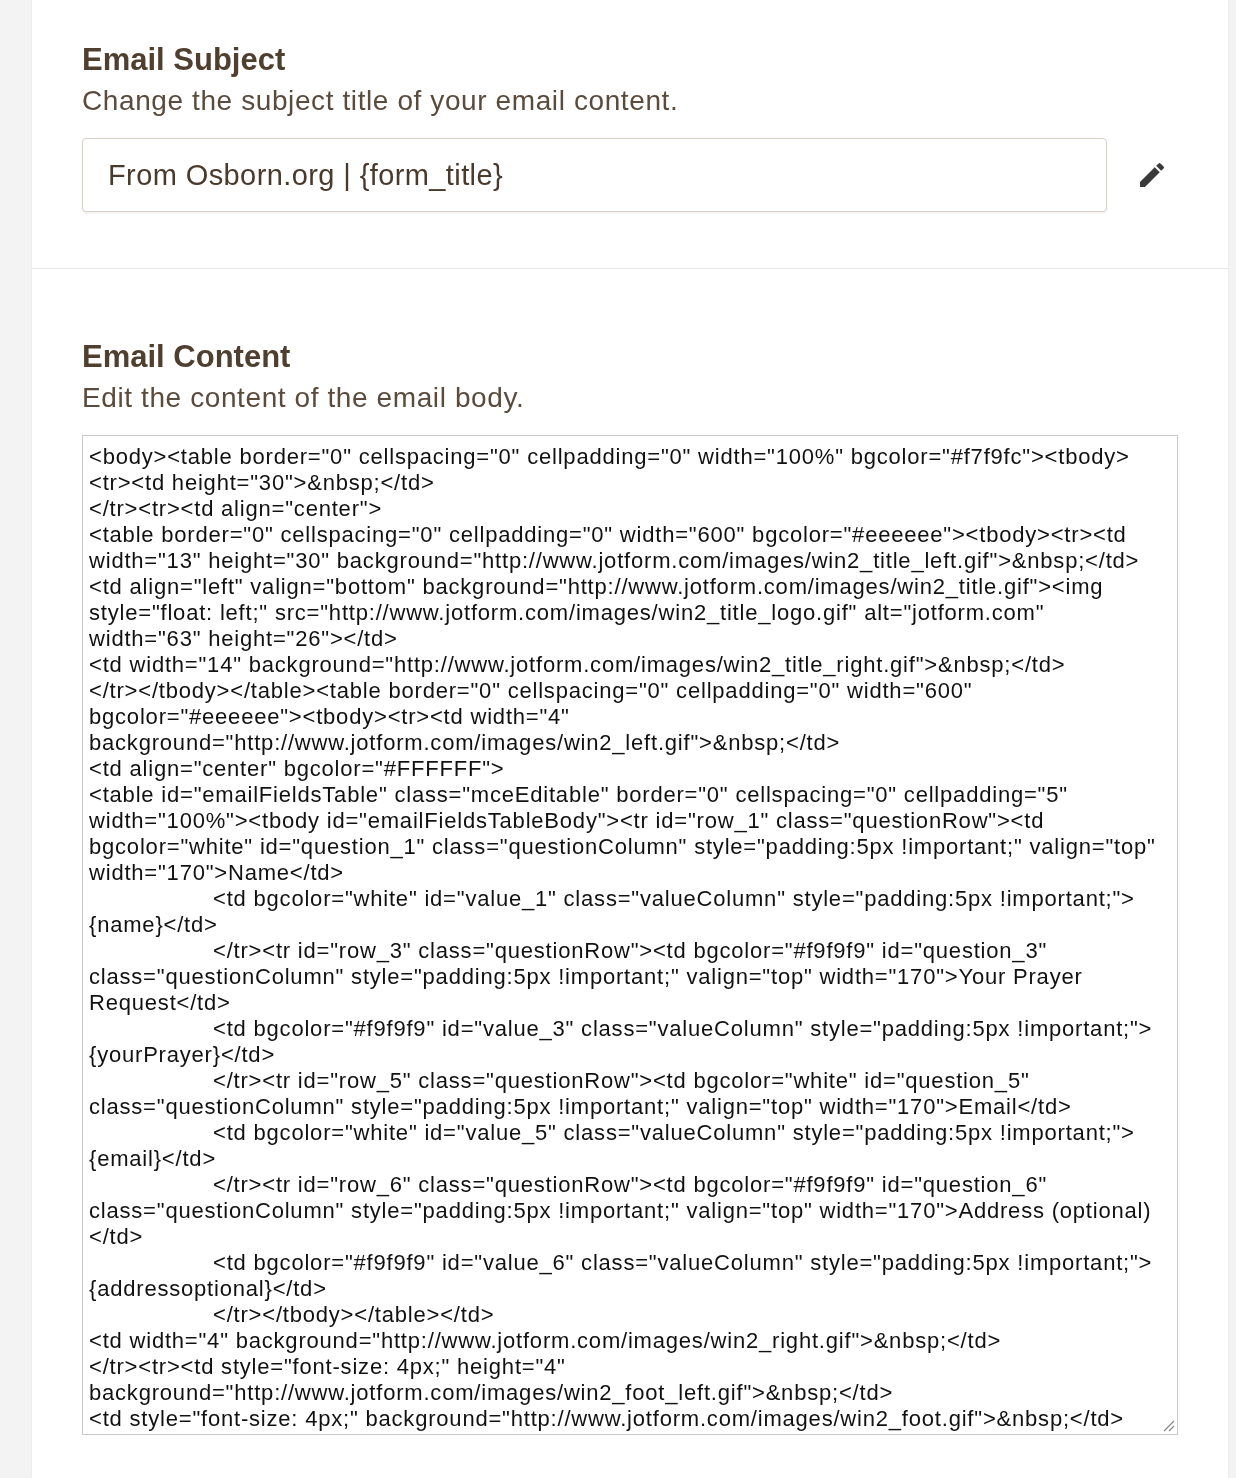  I want to click on code-line: </tr><tr><td align="center">, so click(236, 509).